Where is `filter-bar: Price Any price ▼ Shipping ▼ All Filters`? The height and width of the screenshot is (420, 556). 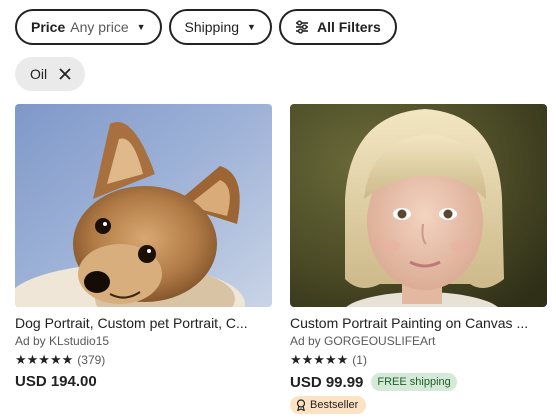
filter-bar: Price Any price ▼ Shipping ▼ All Filters is located at coordinates (206, 27).